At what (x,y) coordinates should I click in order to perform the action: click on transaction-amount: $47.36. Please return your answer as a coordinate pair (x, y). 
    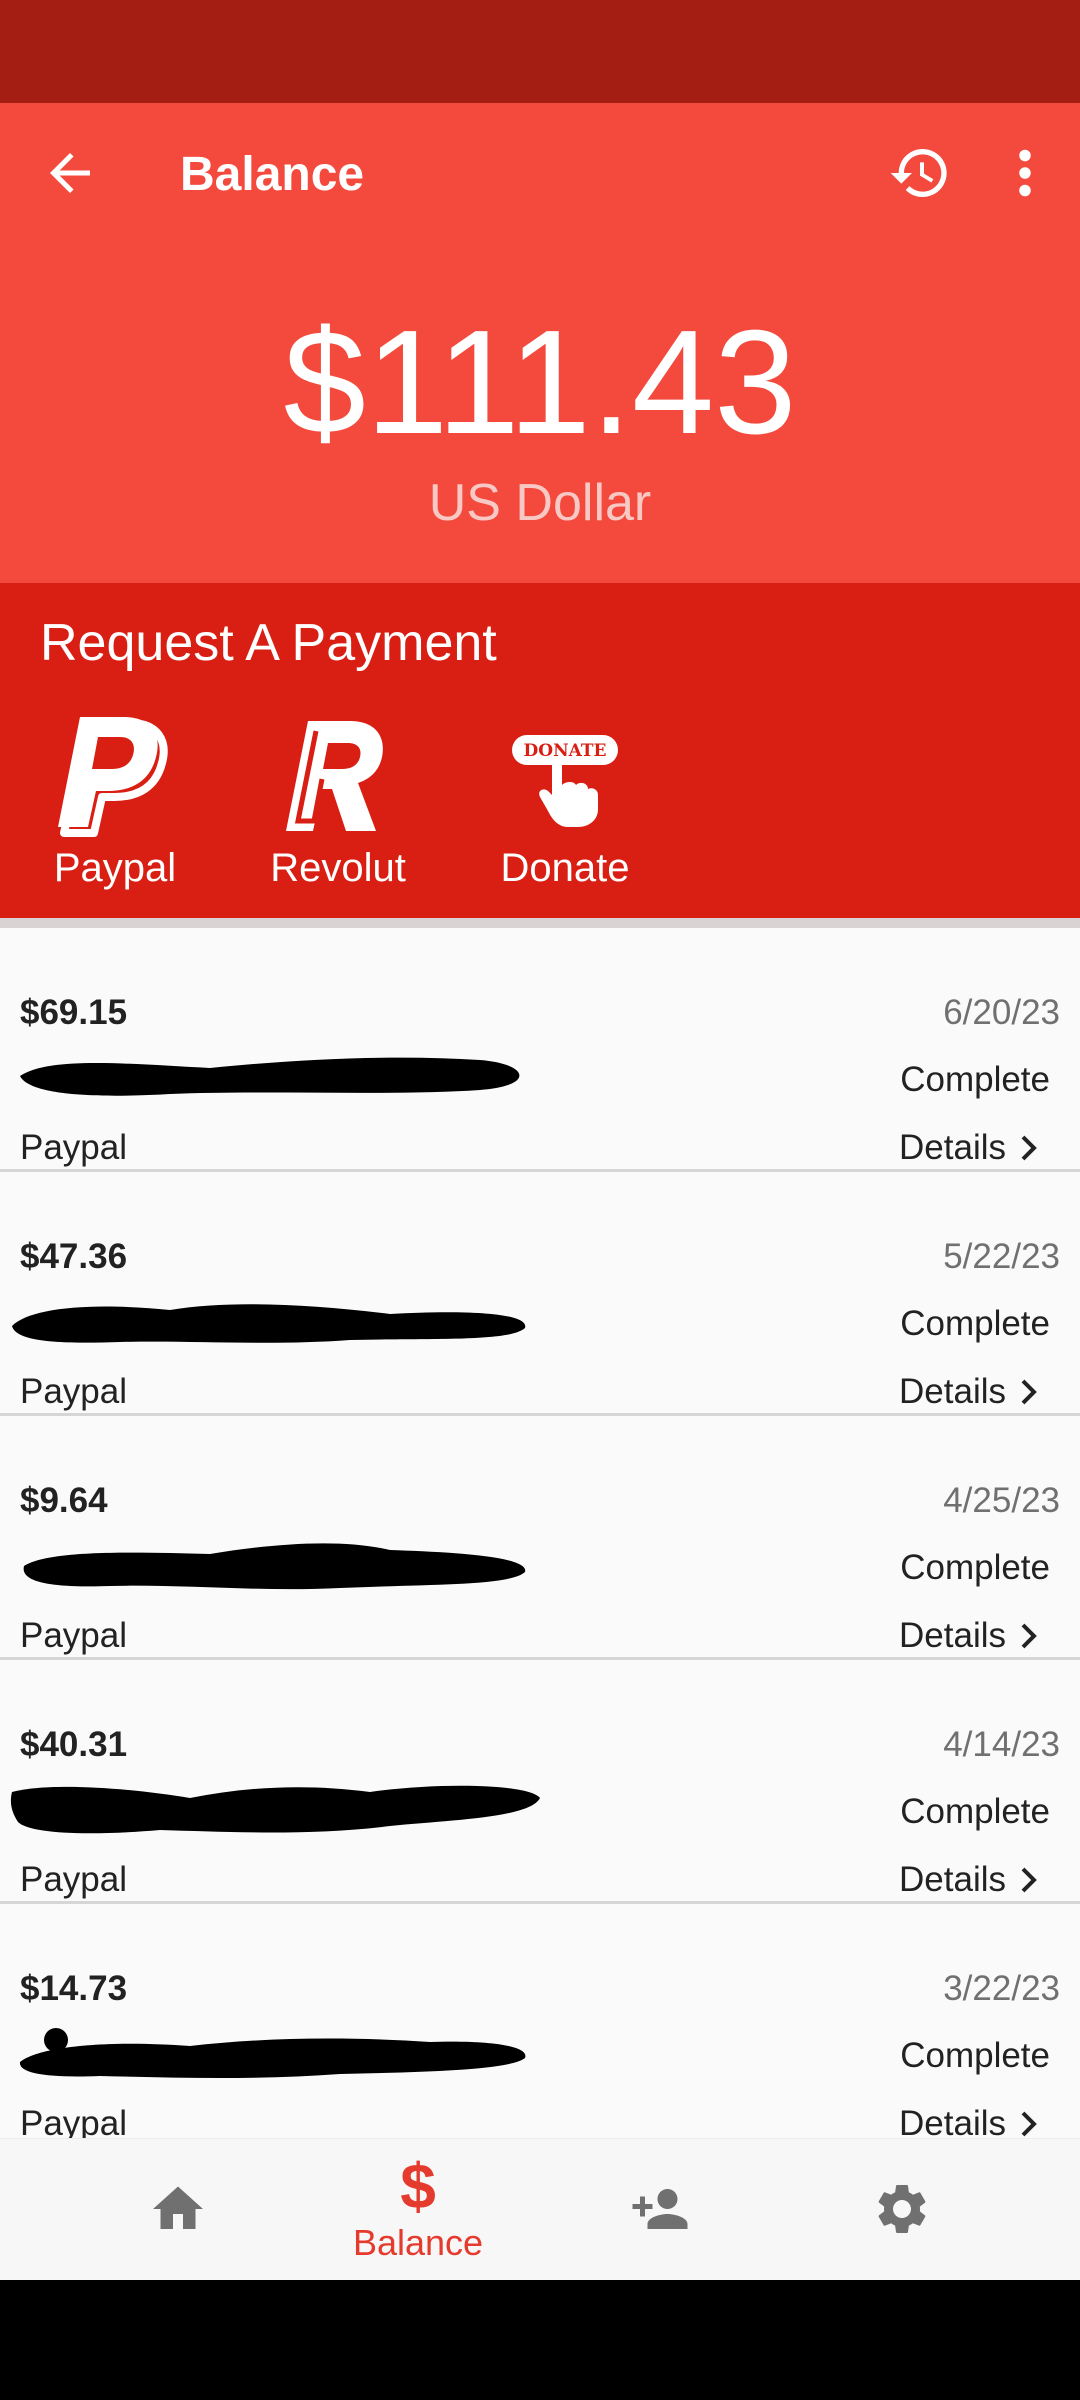
    Looking at the image, I should click on (74, 1256).